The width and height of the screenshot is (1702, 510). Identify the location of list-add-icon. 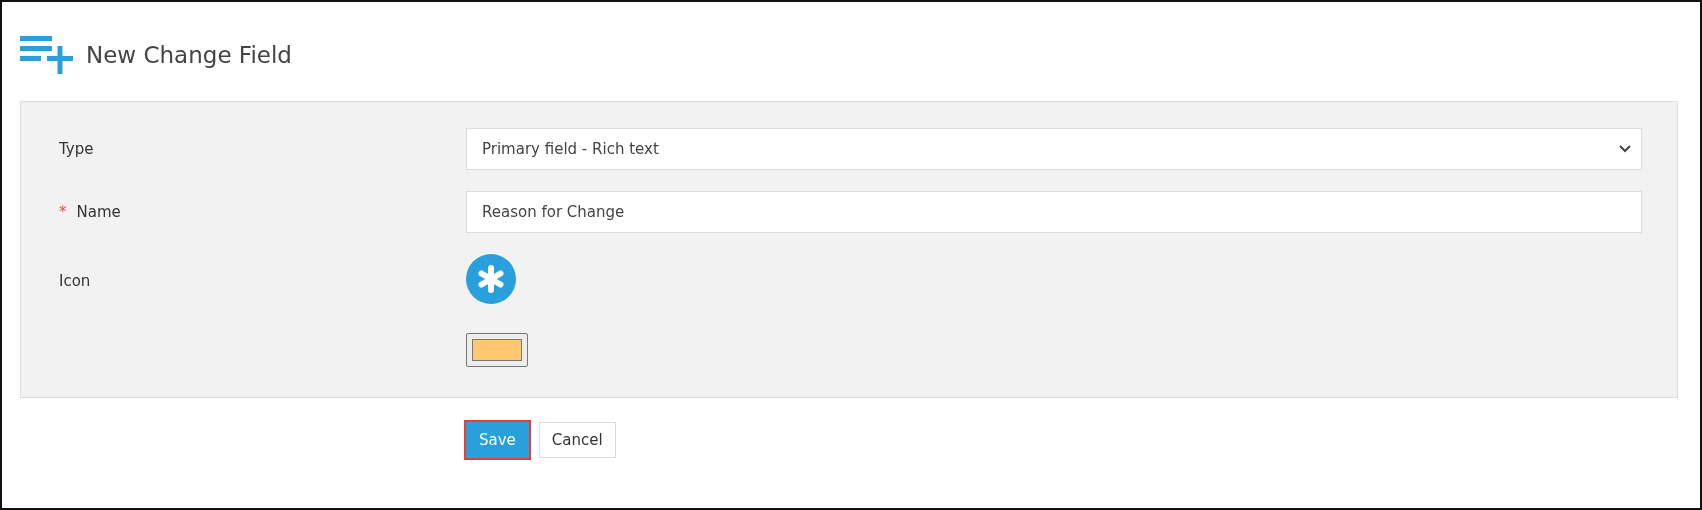
(47, 55).